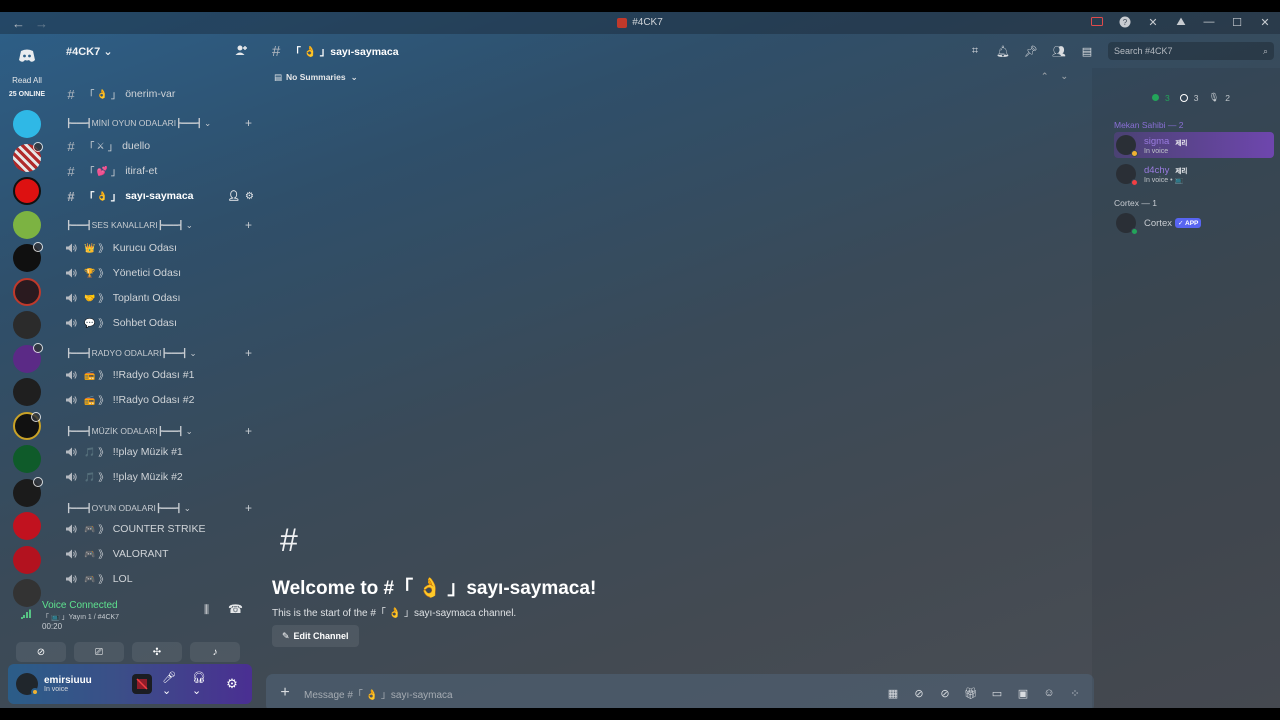 This screenshot has height=720, width=1280. I want to click on chevron-up-icon: ⌃, so click(1045, 76).